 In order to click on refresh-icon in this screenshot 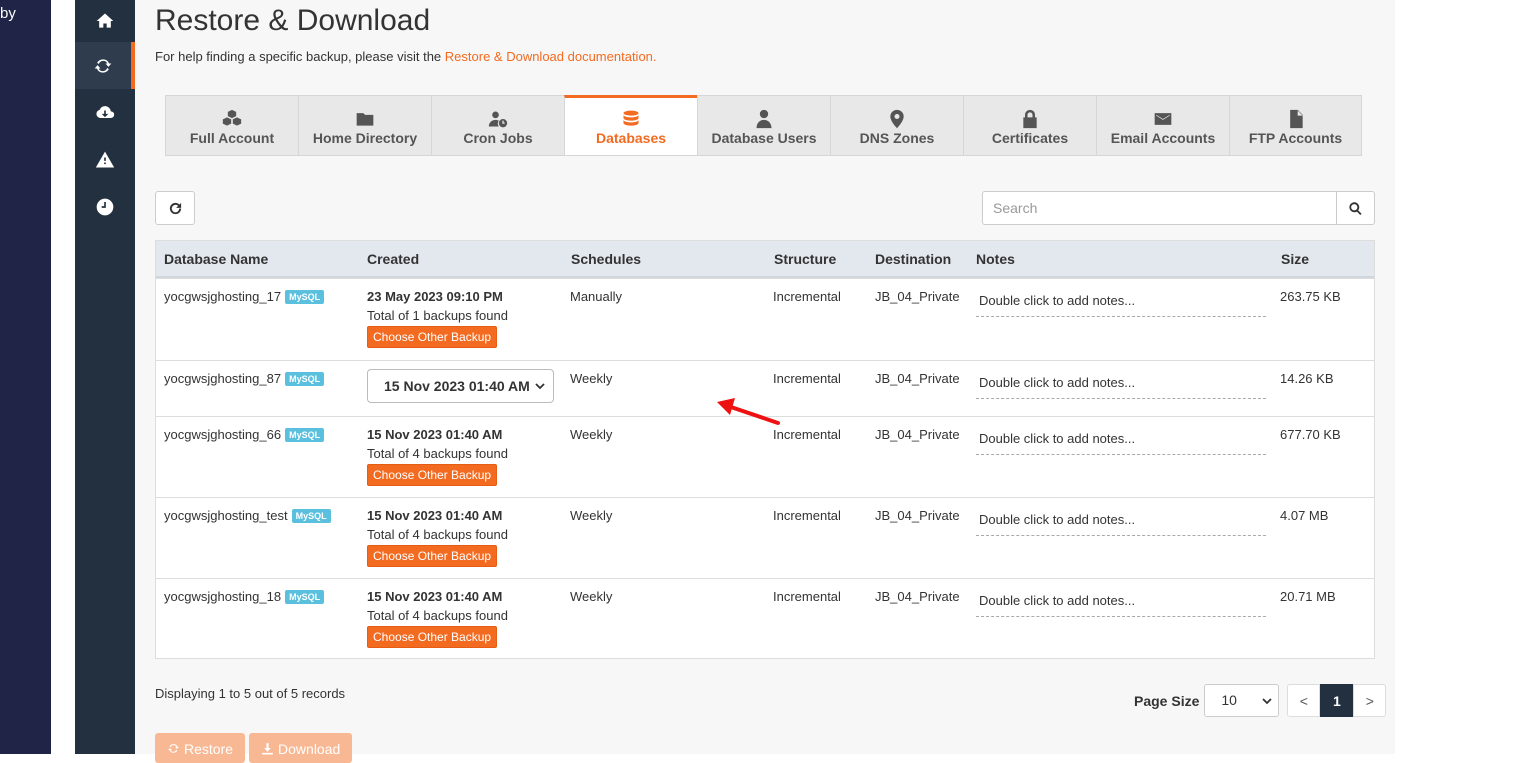, I will do `click(175, 208)`.